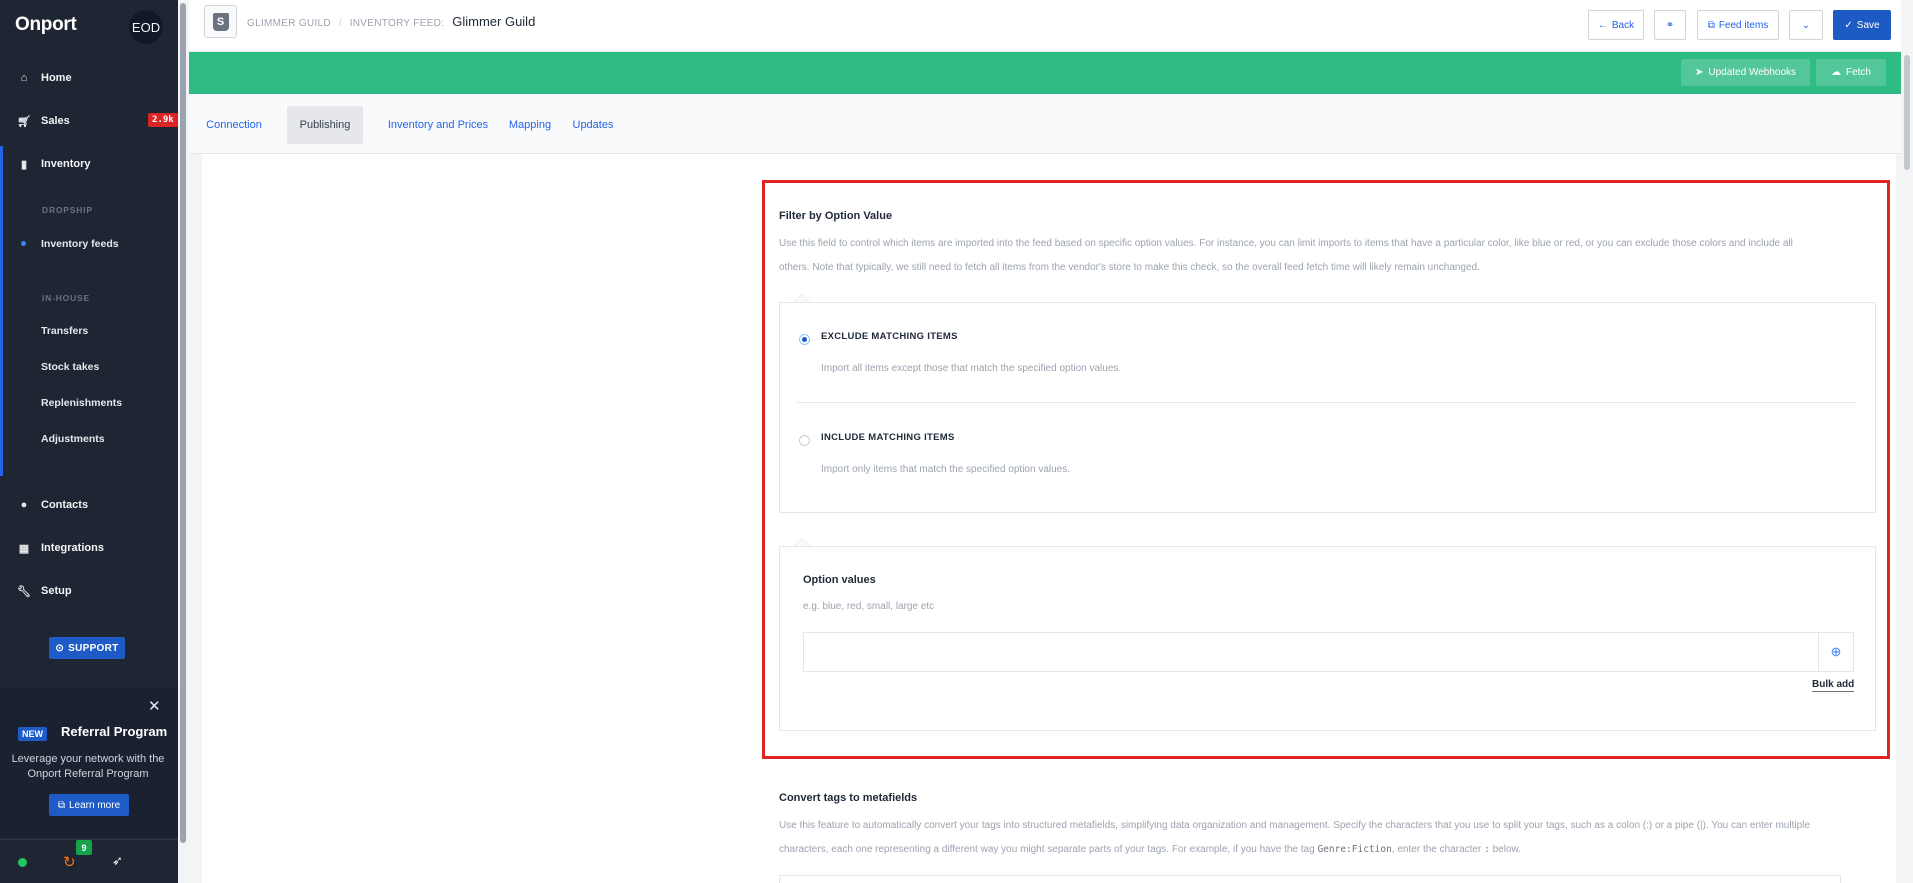  I want to click on sales-count-badge: 2.9k, so click(163, 120).